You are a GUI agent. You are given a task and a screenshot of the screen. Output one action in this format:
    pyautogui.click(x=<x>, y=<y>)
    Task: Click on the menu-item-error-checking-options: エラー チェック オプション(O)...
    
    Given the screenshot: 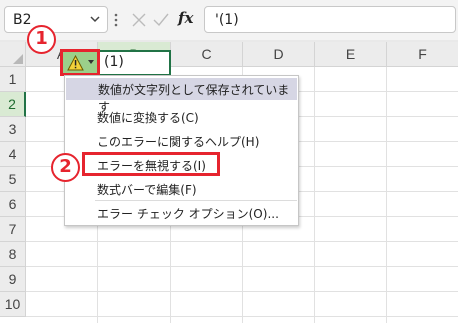 What is the action you would take?
    pyautogui.click(x=188, y=213)
    